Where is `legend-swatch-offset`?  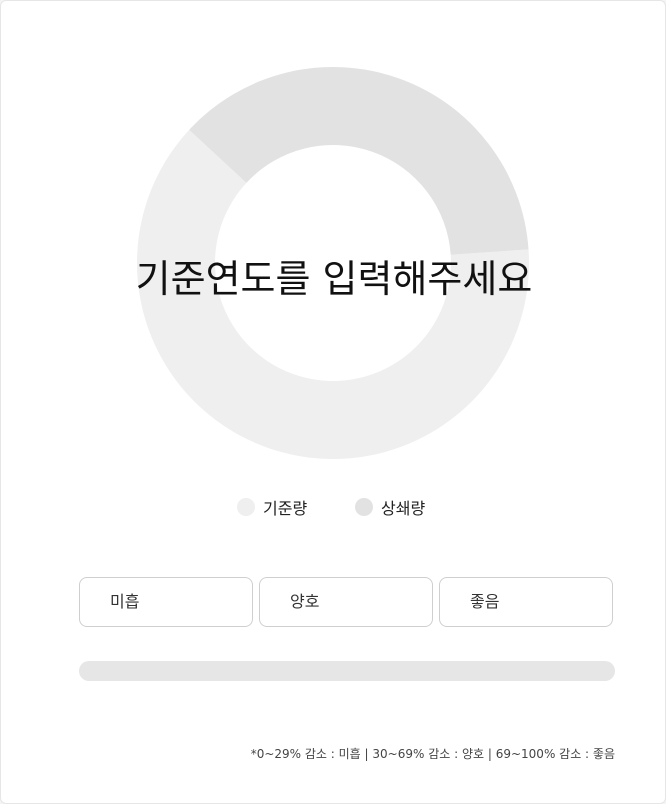
legend-swatch-offset is located at coordinates (364, 507).